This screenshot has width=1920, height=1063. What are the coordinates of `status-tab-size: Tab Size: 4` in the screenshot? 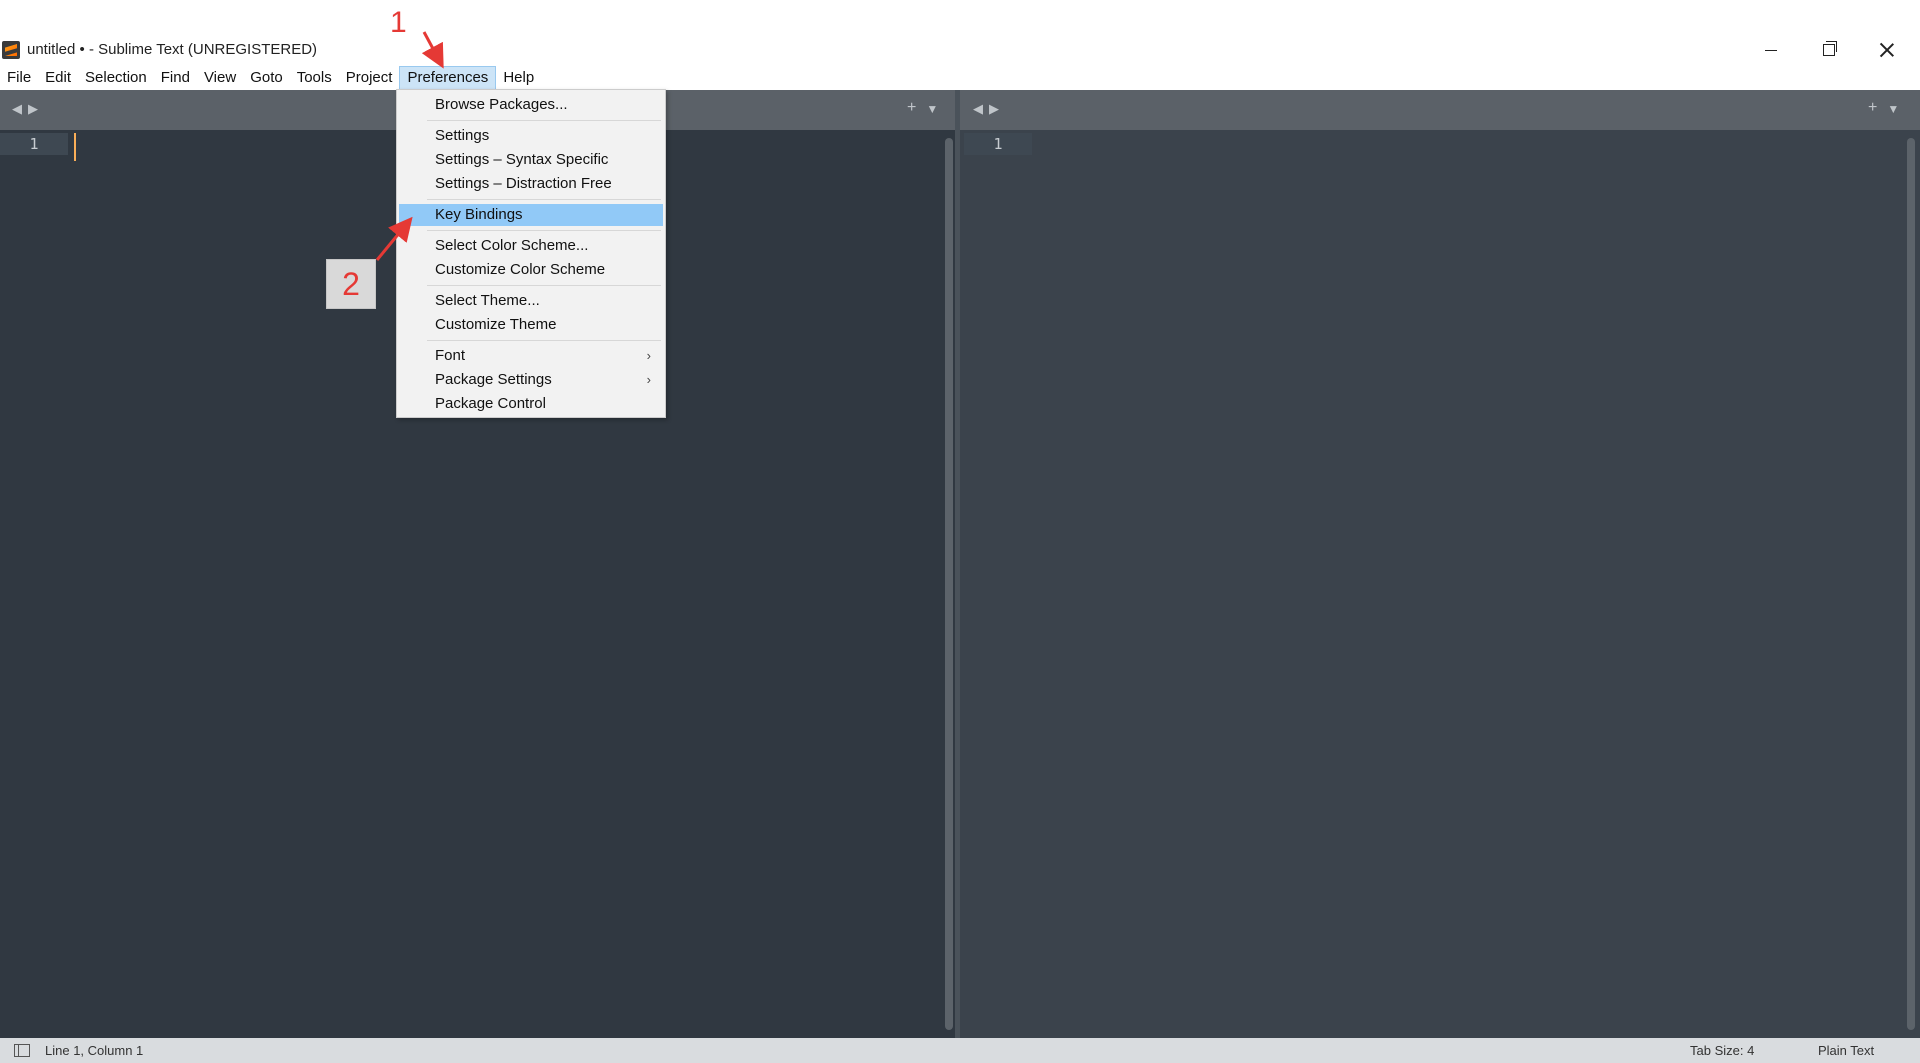 It's located at (1722, 1050).